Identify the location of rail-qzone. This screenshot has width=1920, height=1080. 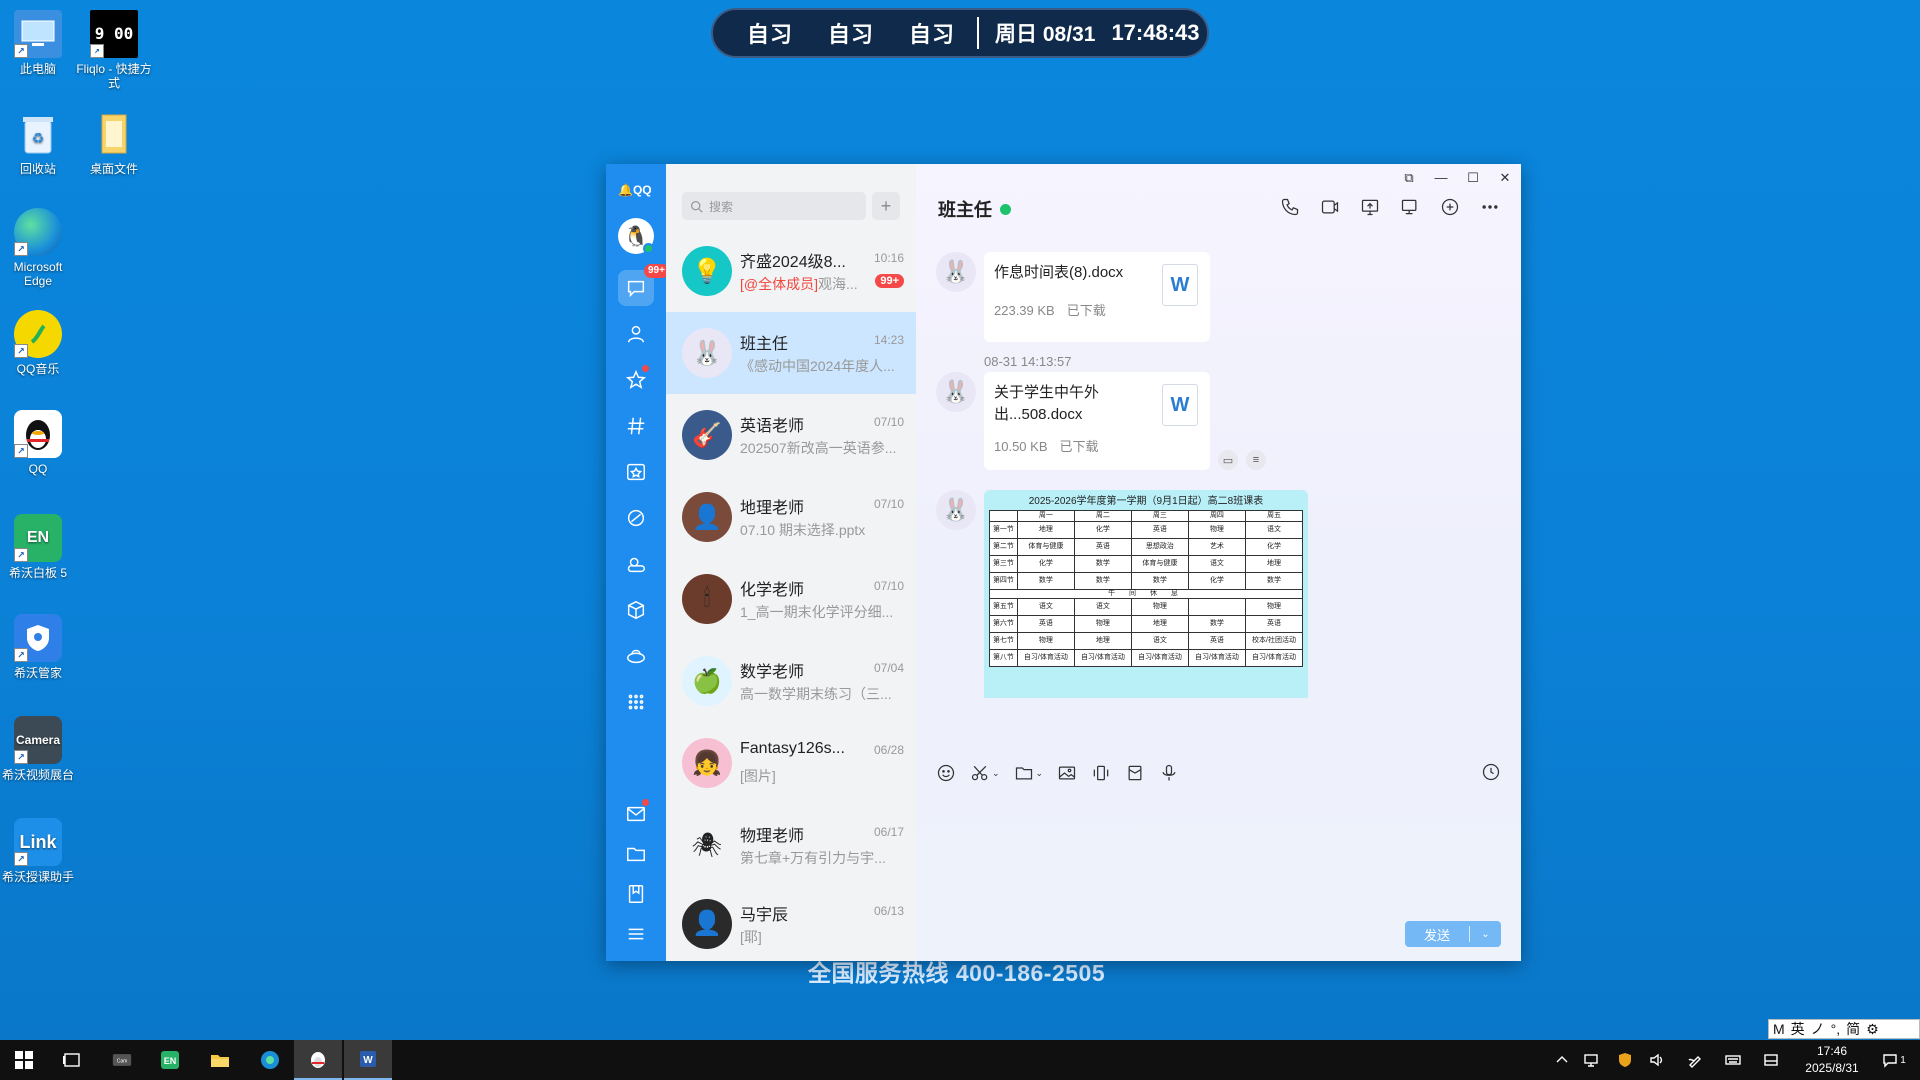
(636, 518).